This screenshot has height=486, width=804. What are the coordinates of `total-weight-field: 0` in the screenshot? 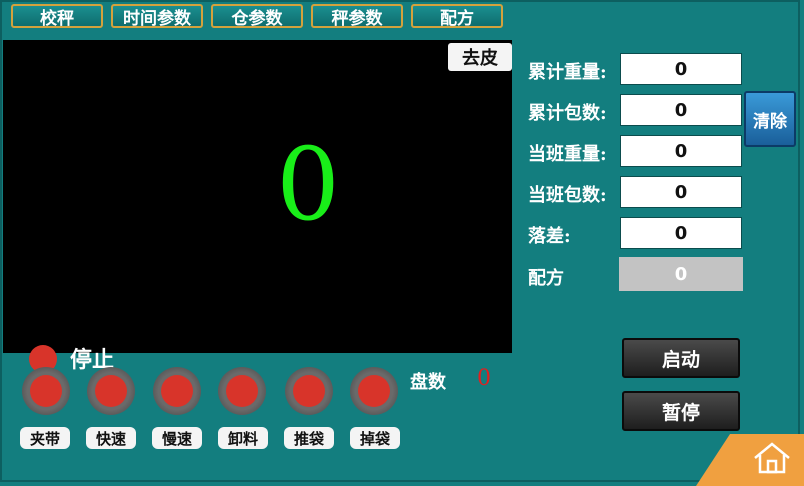 It's located at (681, 69).